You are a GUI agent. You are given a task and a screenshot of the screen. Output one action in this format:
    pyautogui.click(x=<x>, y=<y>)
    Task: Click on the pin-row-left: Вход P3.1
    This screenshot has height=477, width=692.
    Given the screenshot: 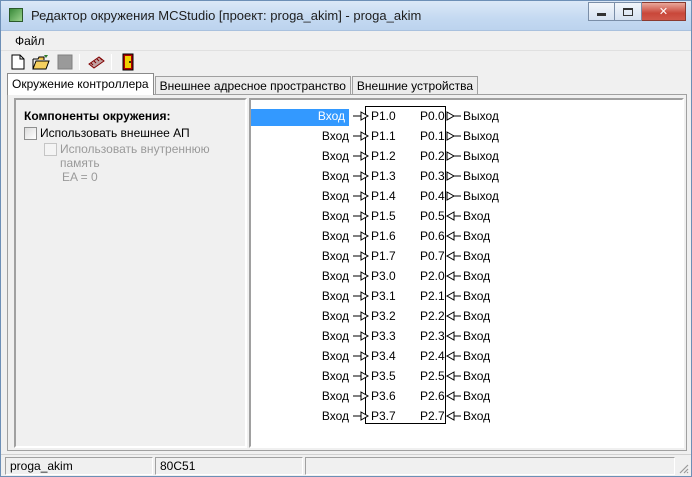 What is the action you would take?
    pyautogui.click(x=323, y=296)
    